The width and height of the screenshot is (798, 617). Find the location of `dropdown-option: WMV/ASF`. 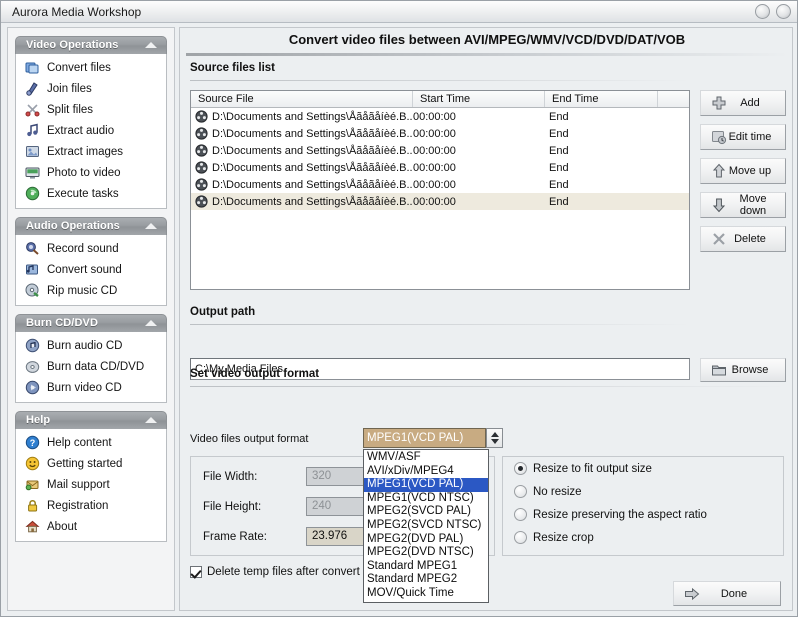

dropdown-option: WMV/ASF is located at coordinates (426, 458).